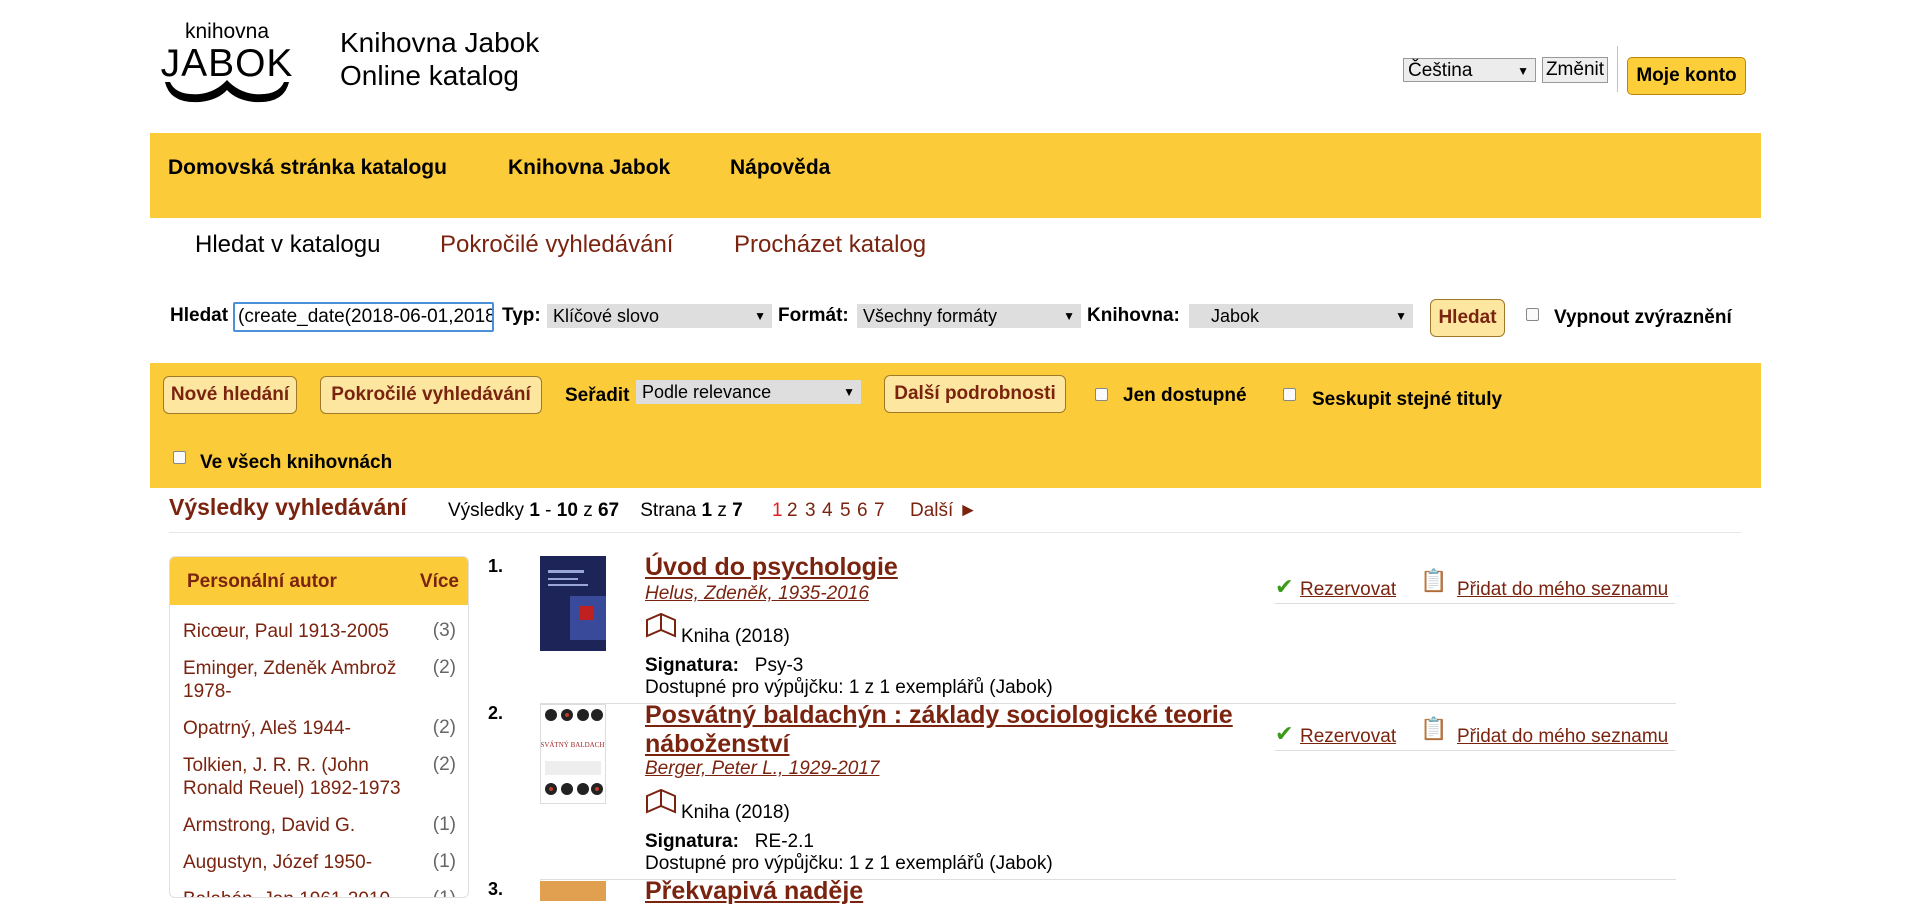 This screenshot has width=1909, height=906. What do you see at coordinates (573, 754) in the screenshot?
I see `book-cover: POSVÁTNÝ BALDACHÝN` at bounding box center [573, 754].